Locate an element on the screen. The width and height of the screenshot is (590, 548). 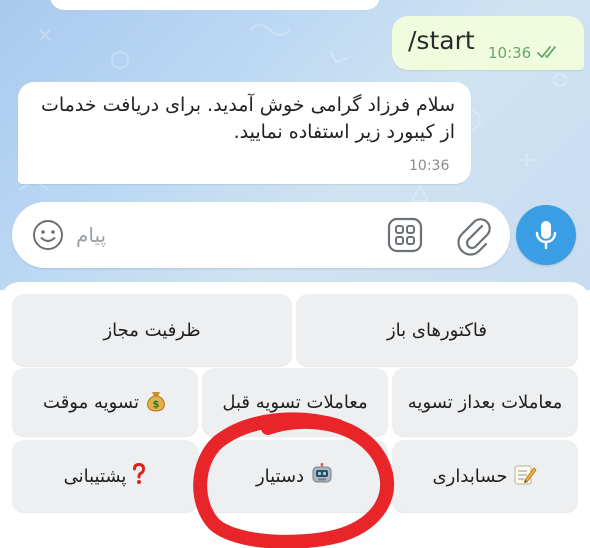
keyboard-button-temporary-settlement: $ تسویه موقت is located at coordinates (105, 402).